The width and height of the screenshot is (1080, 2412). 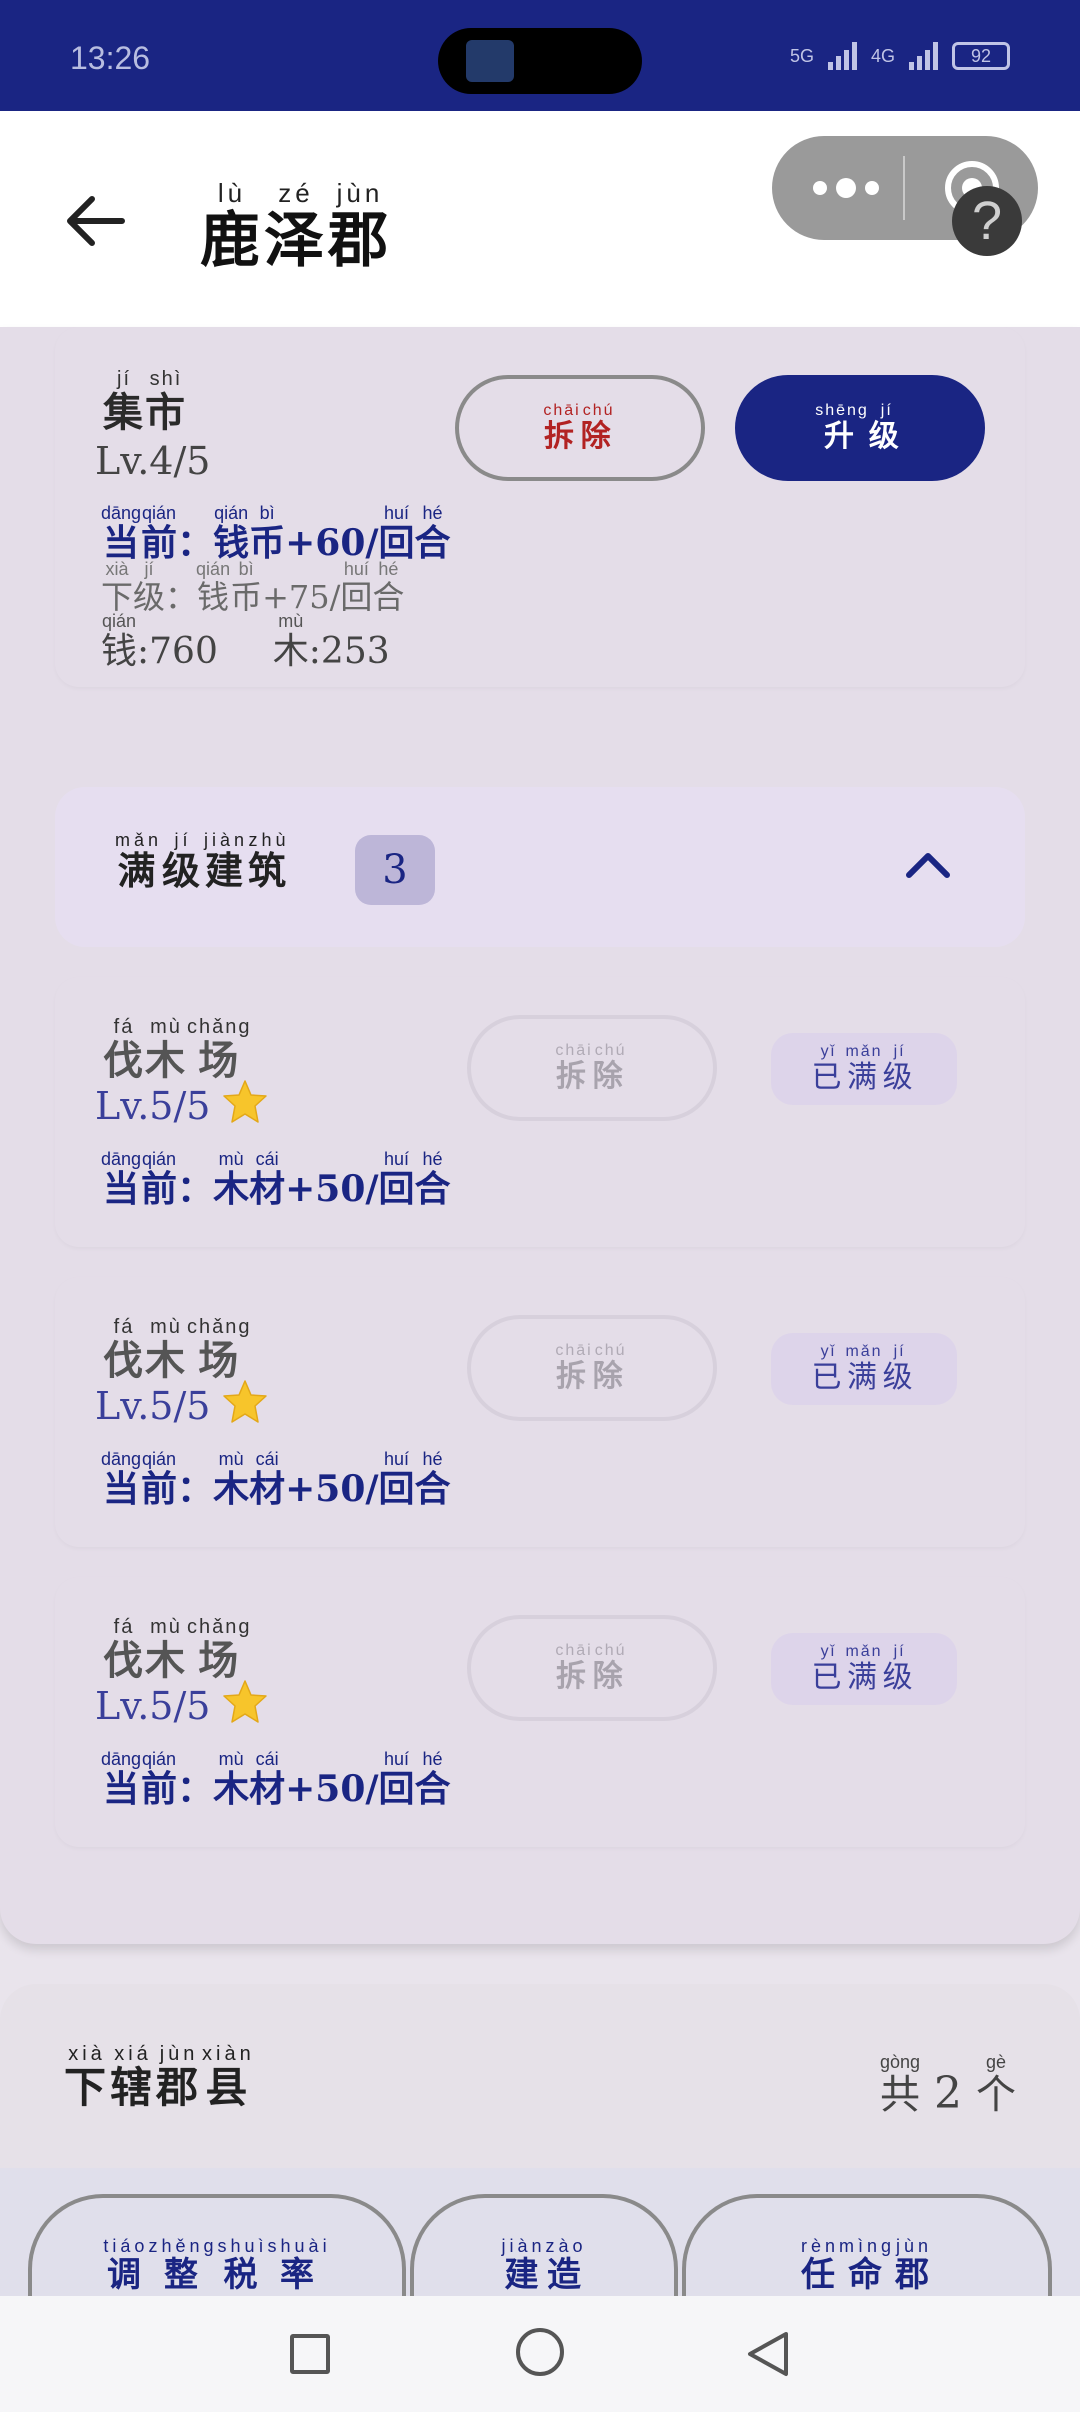 I want to click on section-title: 满mǎn级jí建jiàn筑zhù, so click(x=203, y=861).